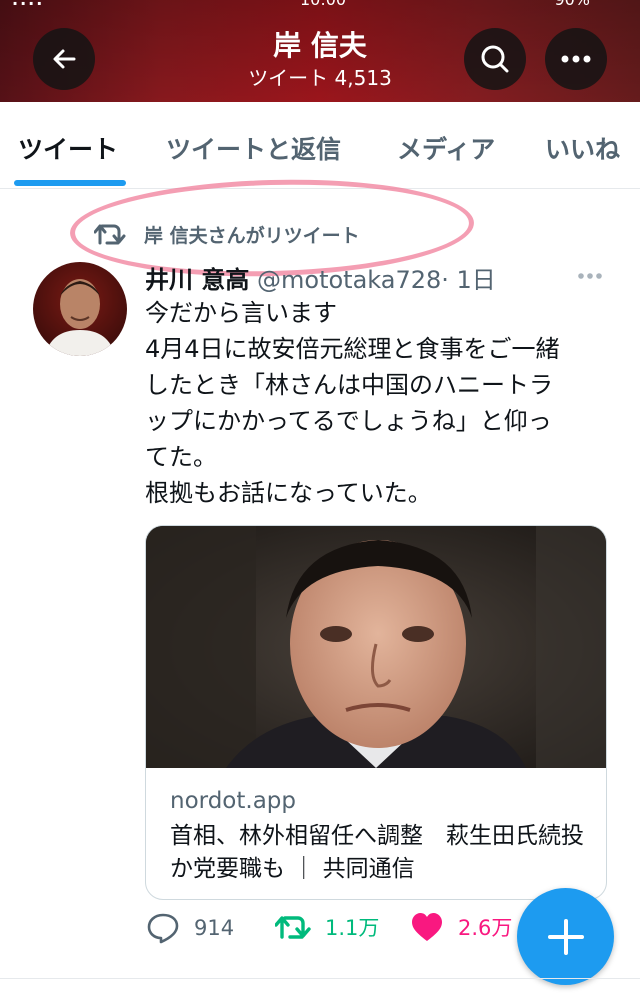  I want to click on tab-media: メディア, so click(446, 148).